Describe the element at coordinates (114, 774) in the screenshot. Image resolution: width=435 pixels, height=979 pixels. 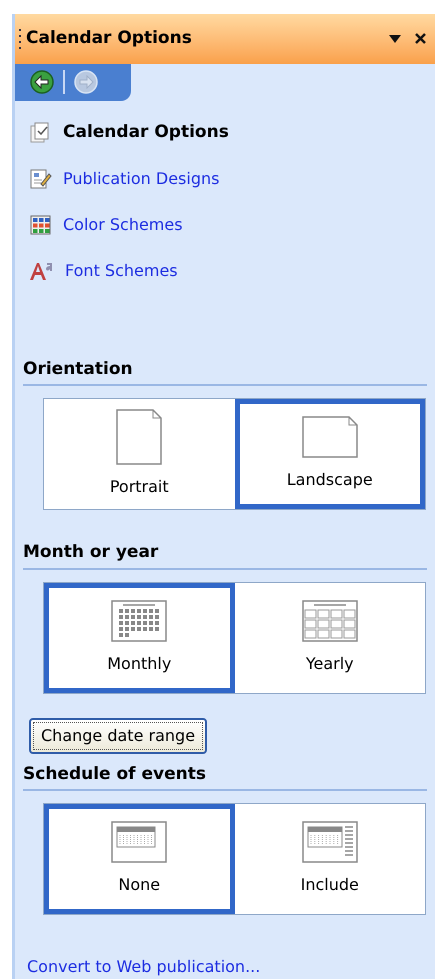
I see `section-heading: Schedule of events` at that location.